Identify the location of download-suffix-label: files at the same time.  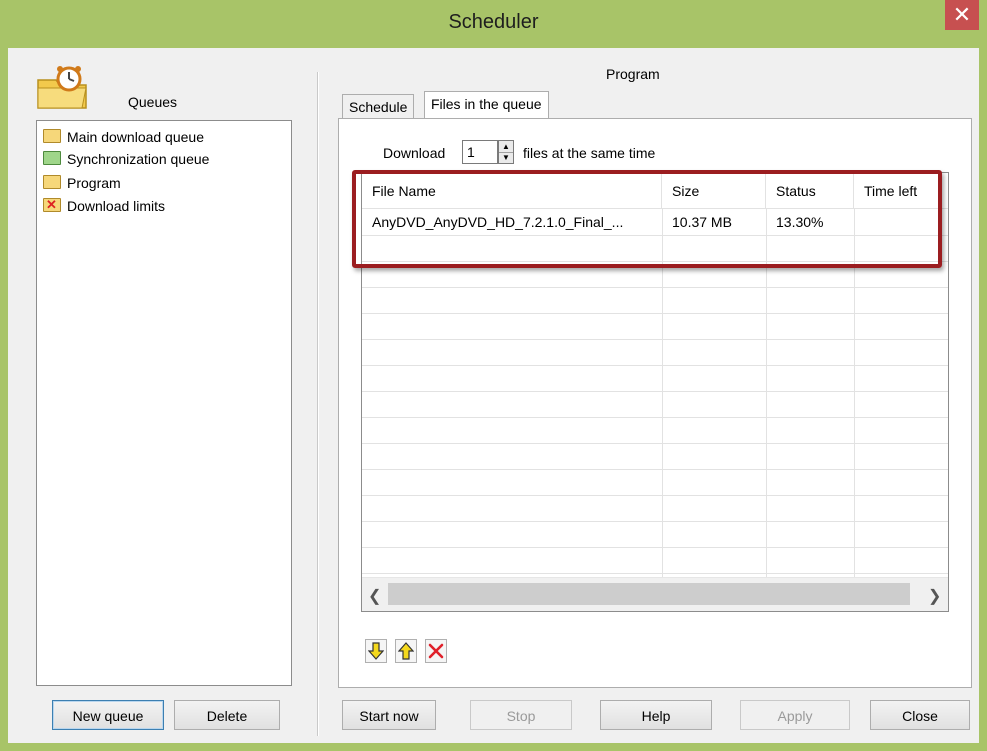
(589, 153).